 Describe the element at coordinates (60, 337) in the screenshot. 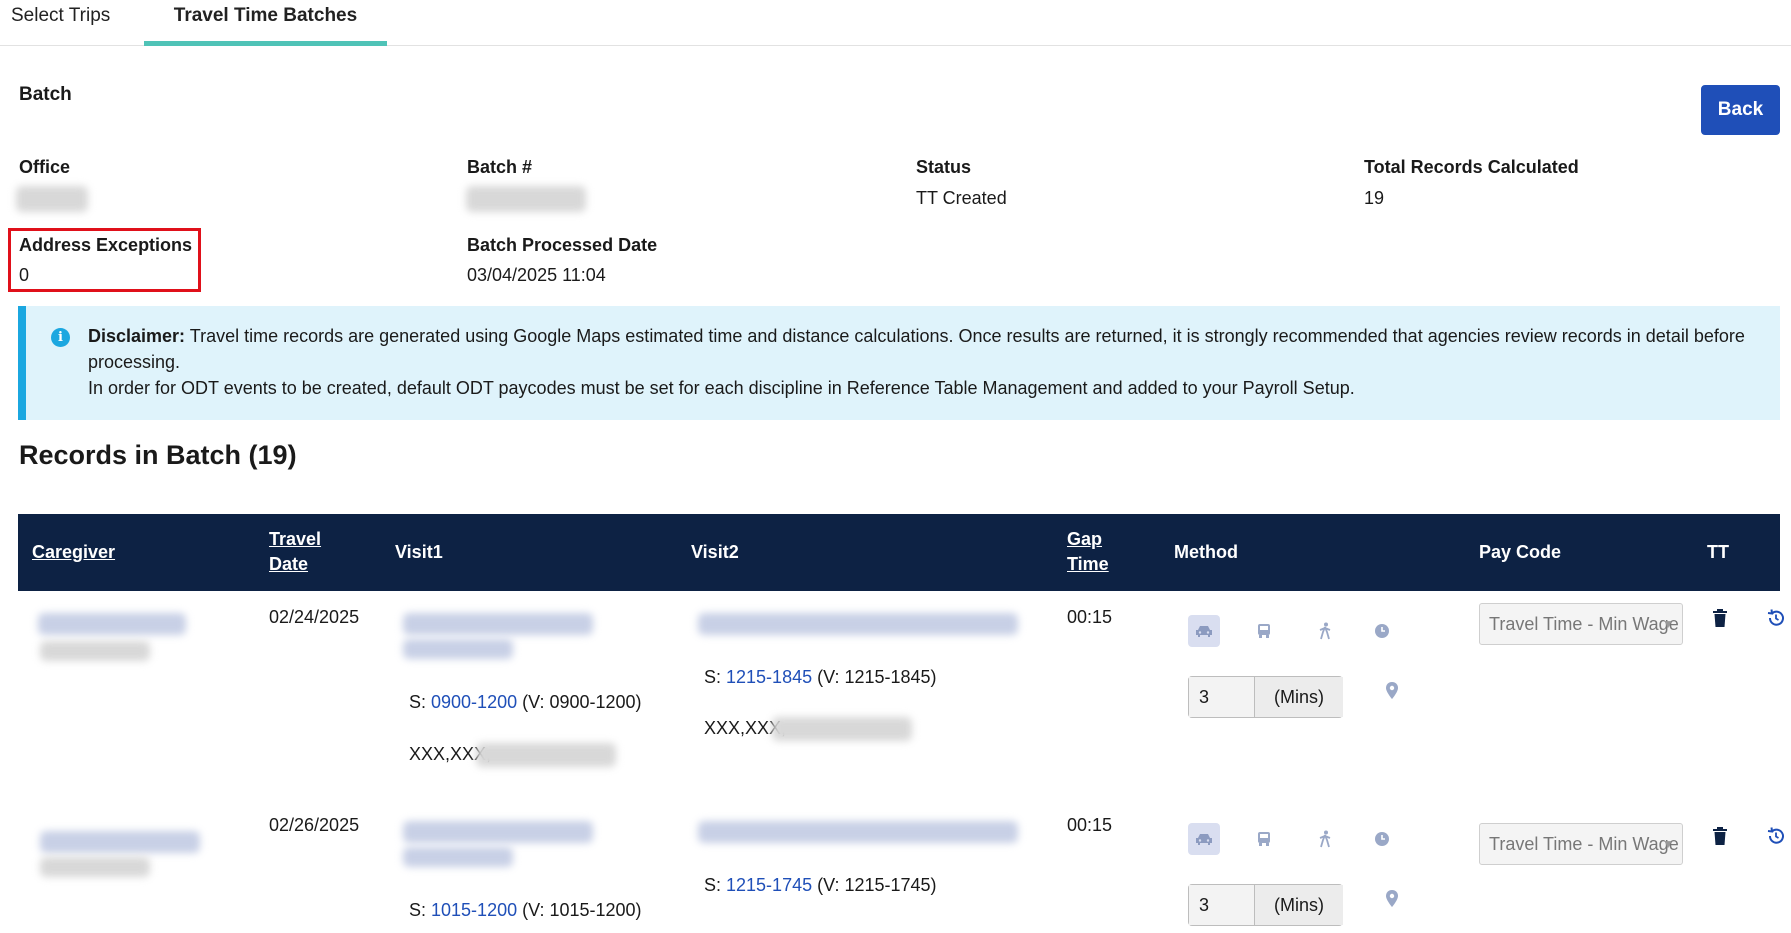

I see `info-icon: i` at that location.